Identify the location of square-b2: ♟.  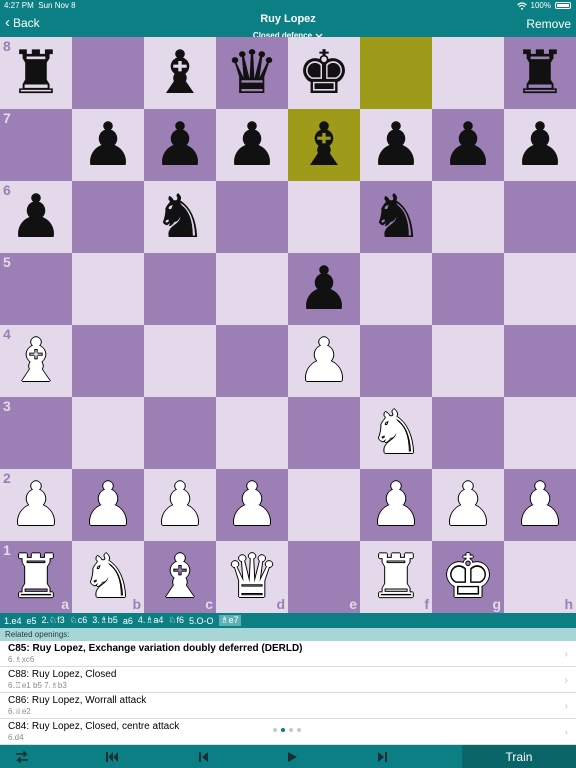
(108, 505).